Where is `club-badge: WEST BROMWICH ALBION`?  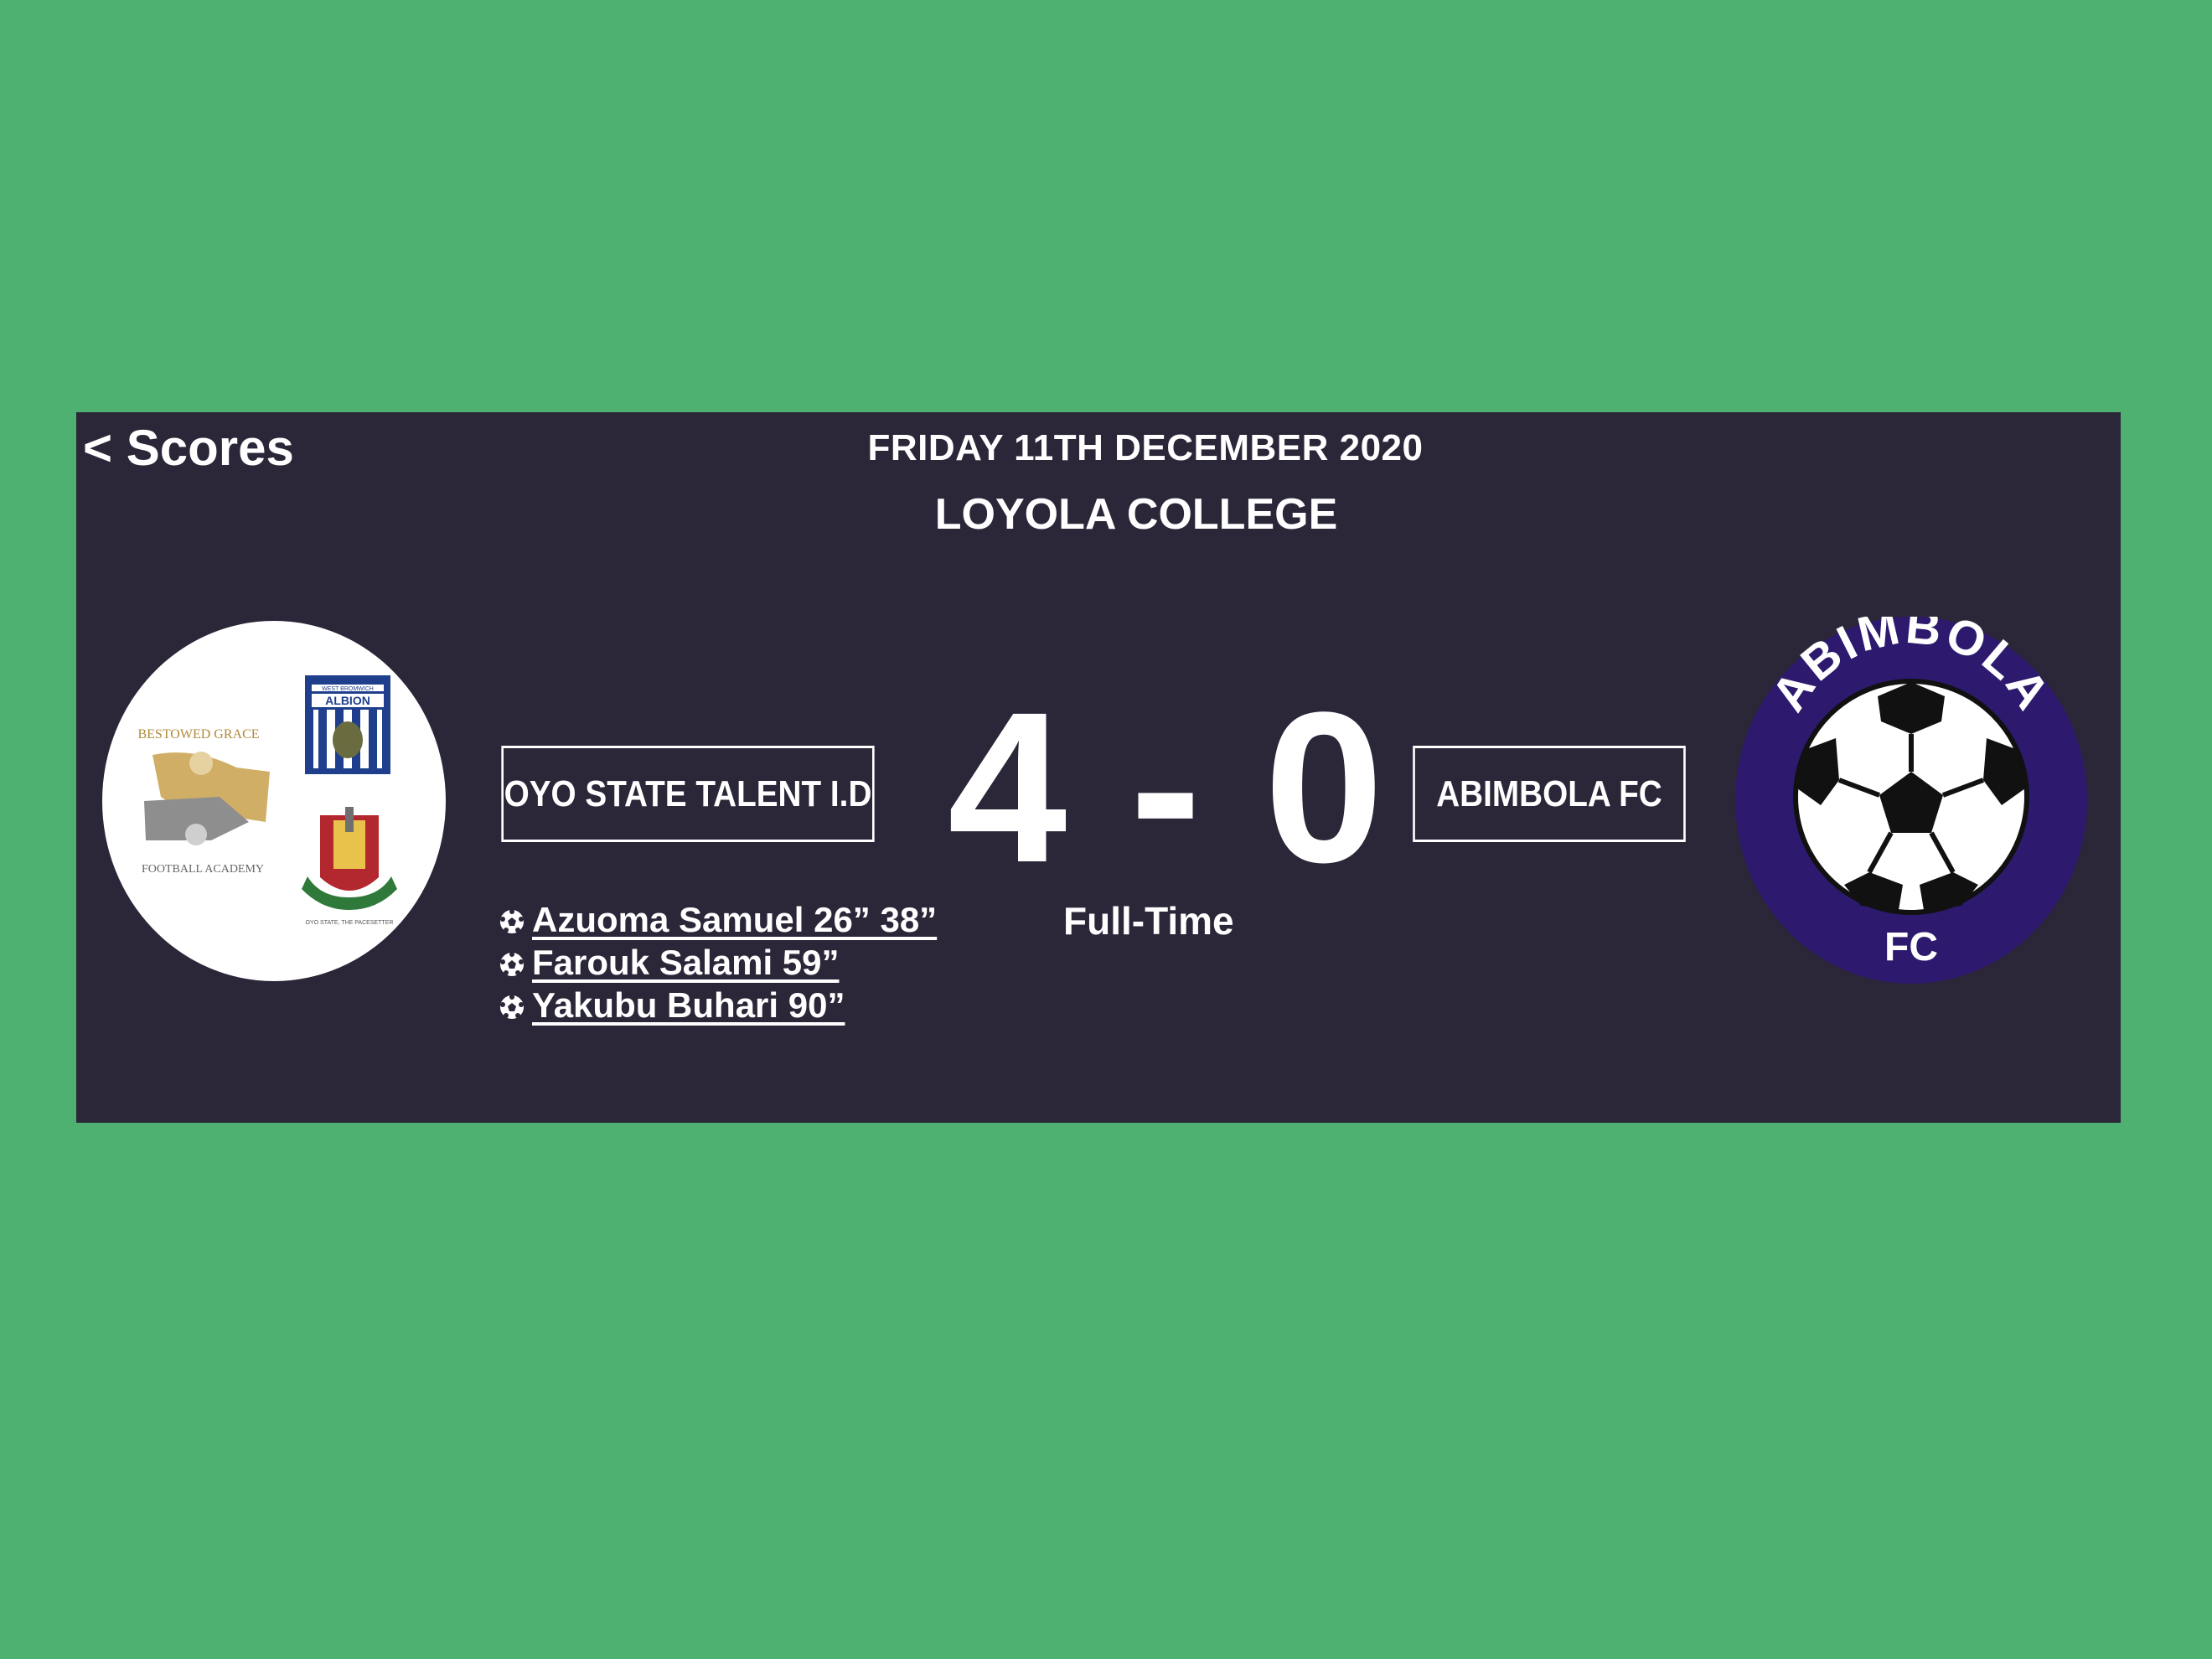
club-badge: WEST BROMWICH ALBION is located at coordinates (347, 724).